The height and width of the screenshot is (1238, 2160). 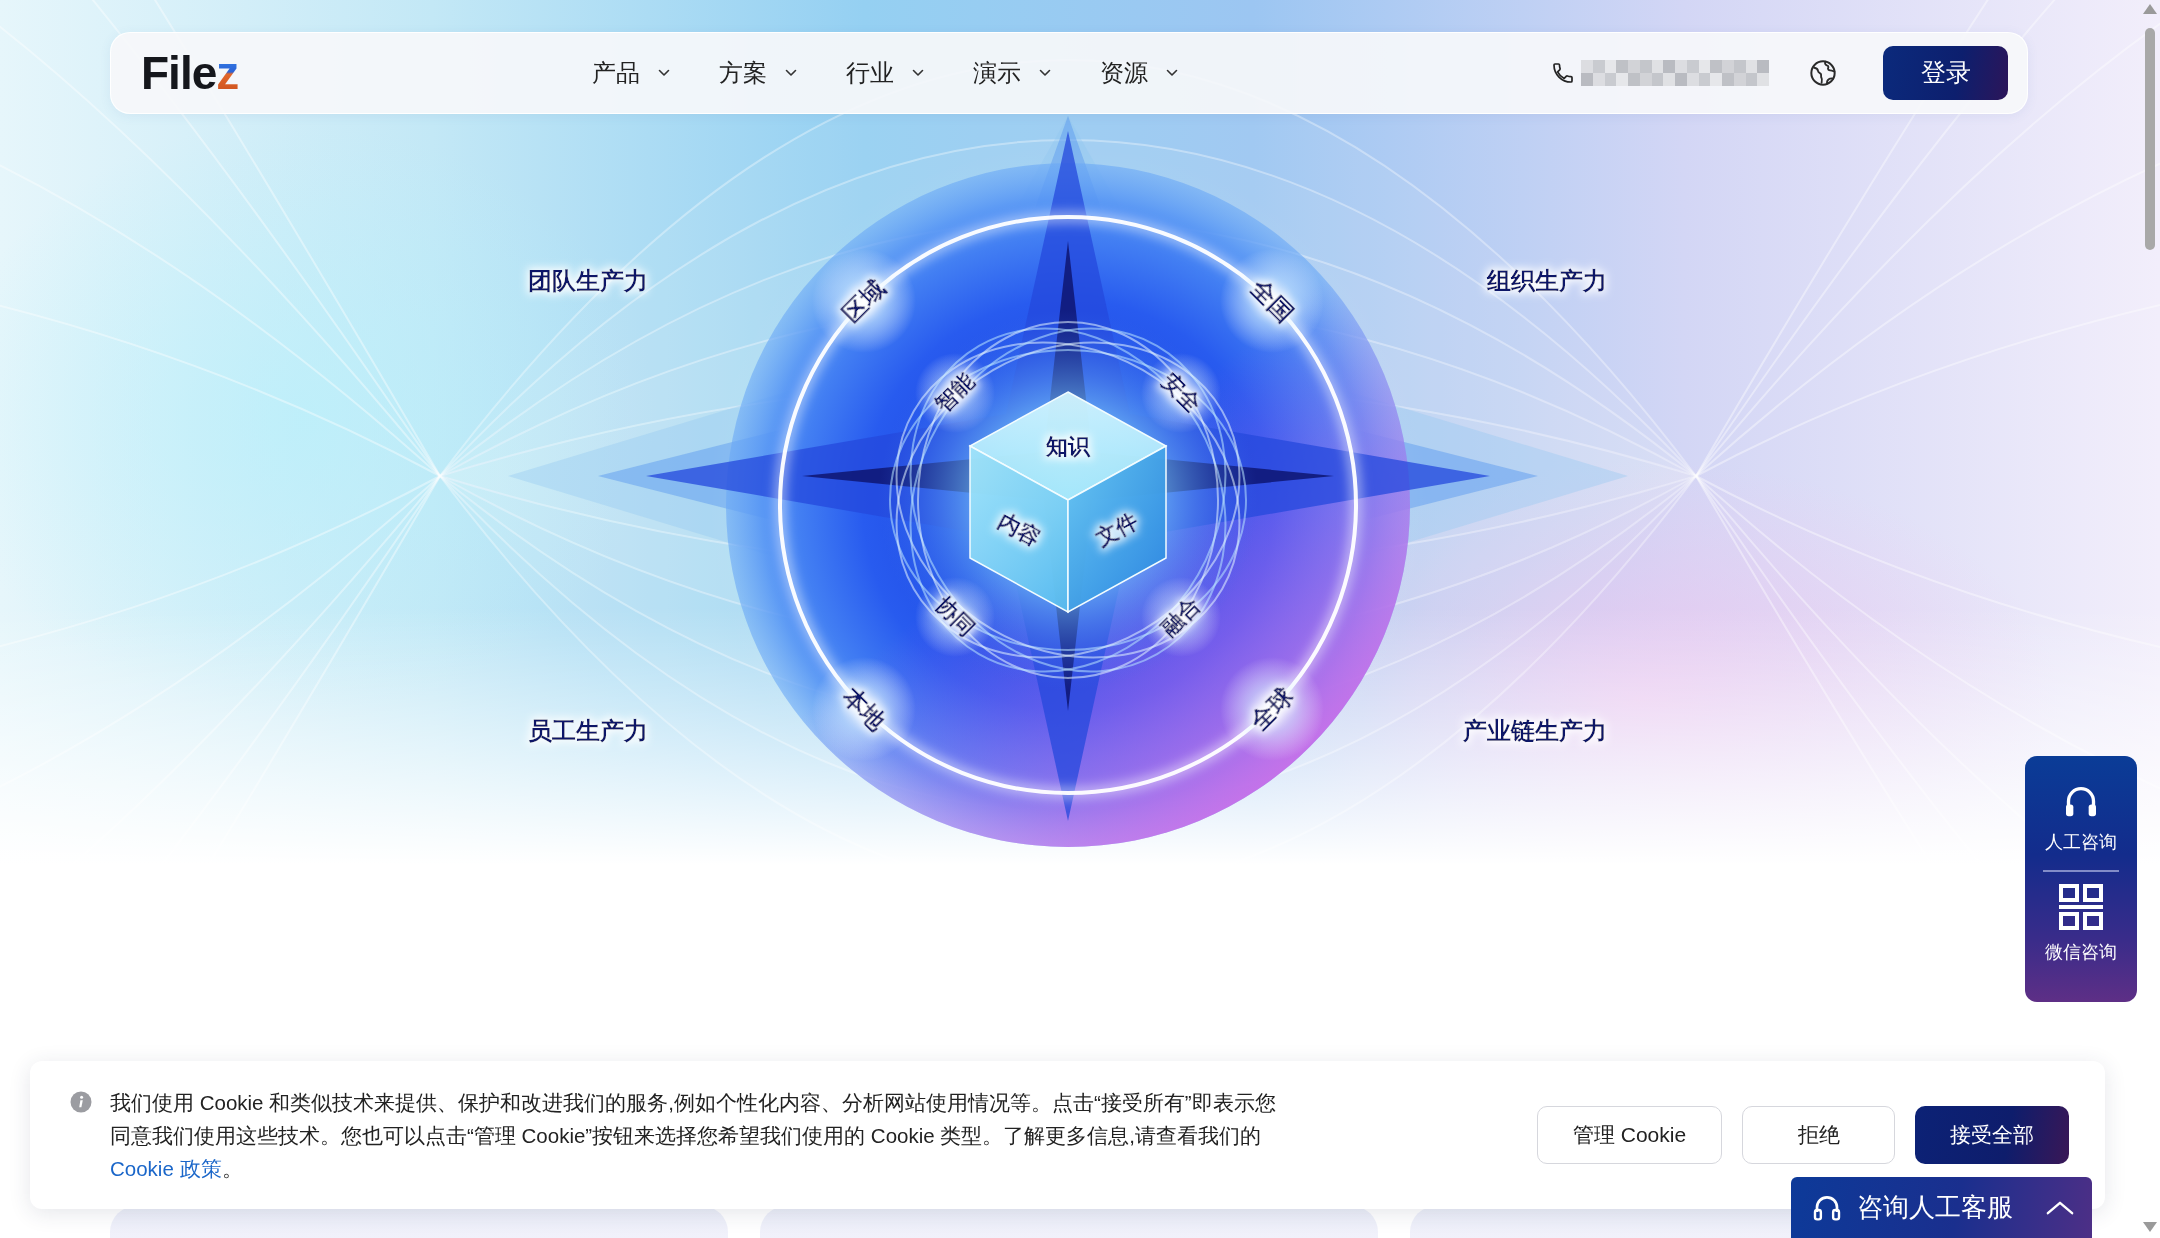 What do you see at coordinates (1019, 530) in the screenshot?
I see `cube-face-label: 内容` at bounding box center [1019, 530].